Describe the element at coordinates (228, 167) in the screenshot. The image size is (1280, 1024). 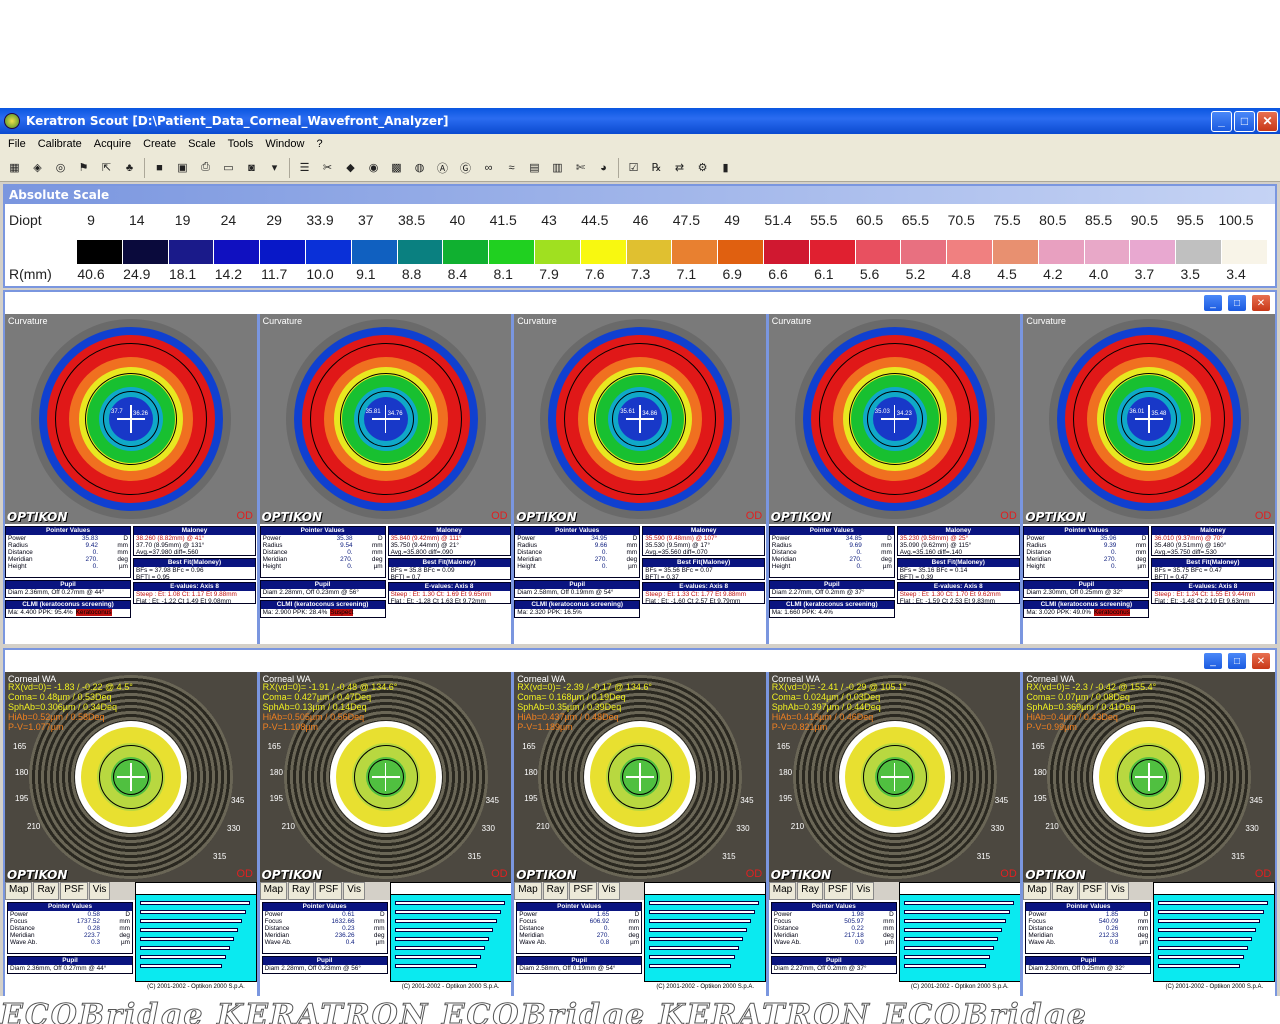
I see `monitor-icon: ▭` at that location.